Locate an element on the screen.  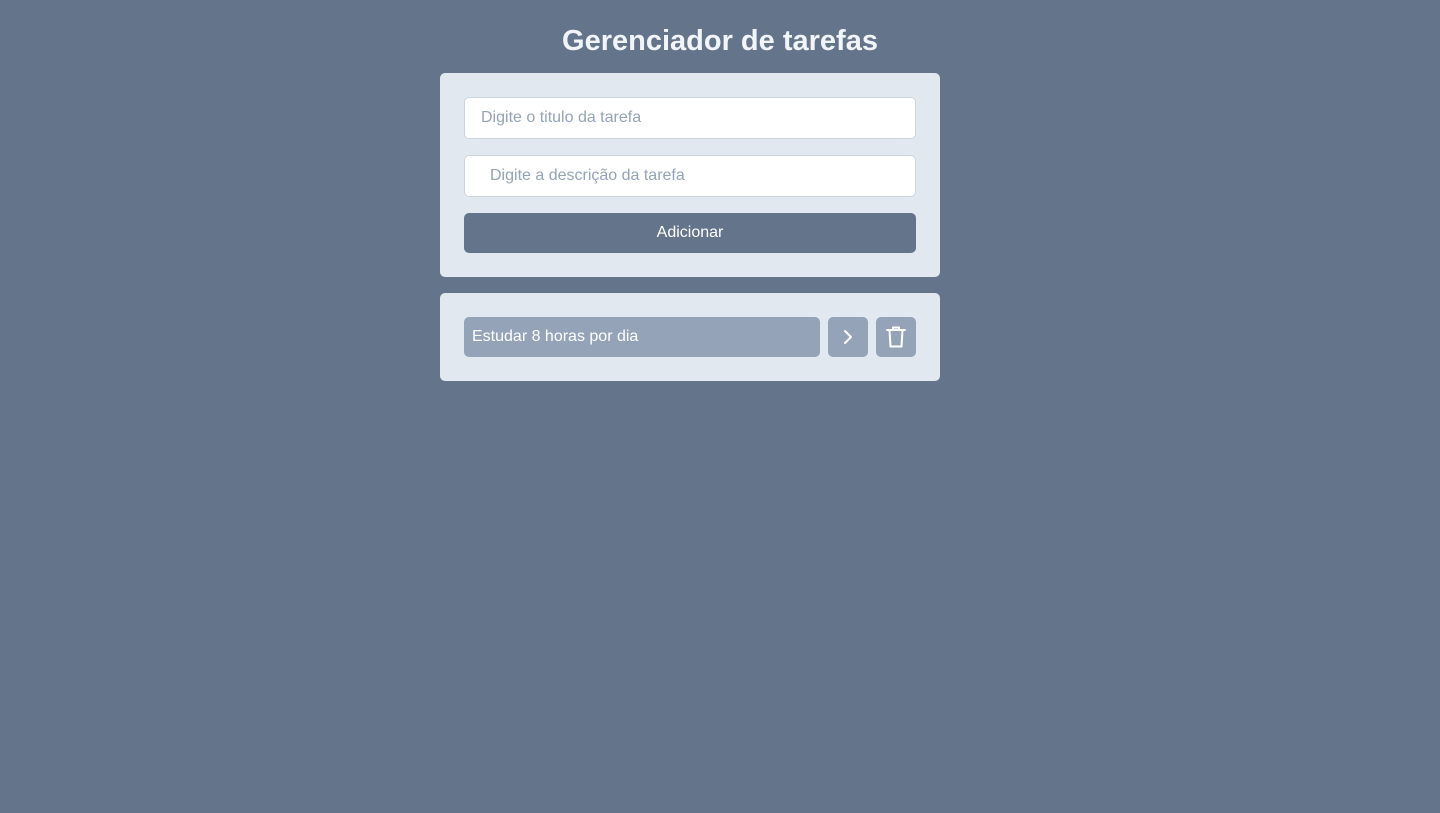
add-task-button: Adicionar is located at coordinates (690, 233).